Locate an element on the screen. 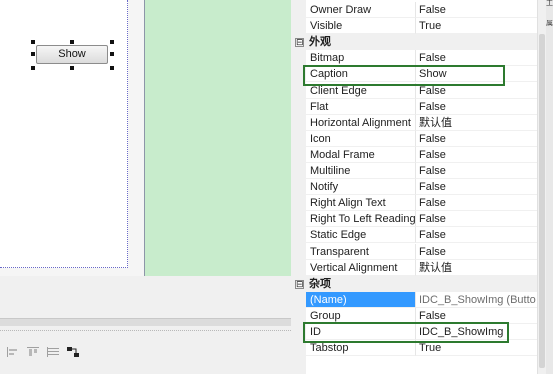 Image resolution: width=553 pixels, height=374 pixels. id-highlight-box is located at coordinates (406, 332).